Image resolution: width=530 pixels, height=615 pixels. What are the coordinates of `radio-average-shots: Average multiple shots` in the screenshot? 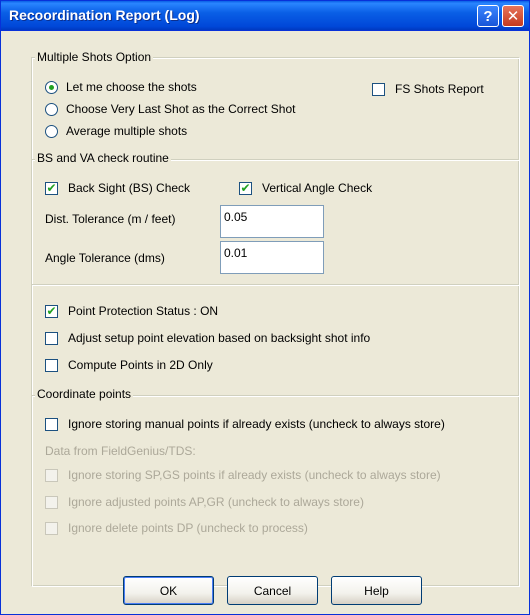 It's located at (116, 131).